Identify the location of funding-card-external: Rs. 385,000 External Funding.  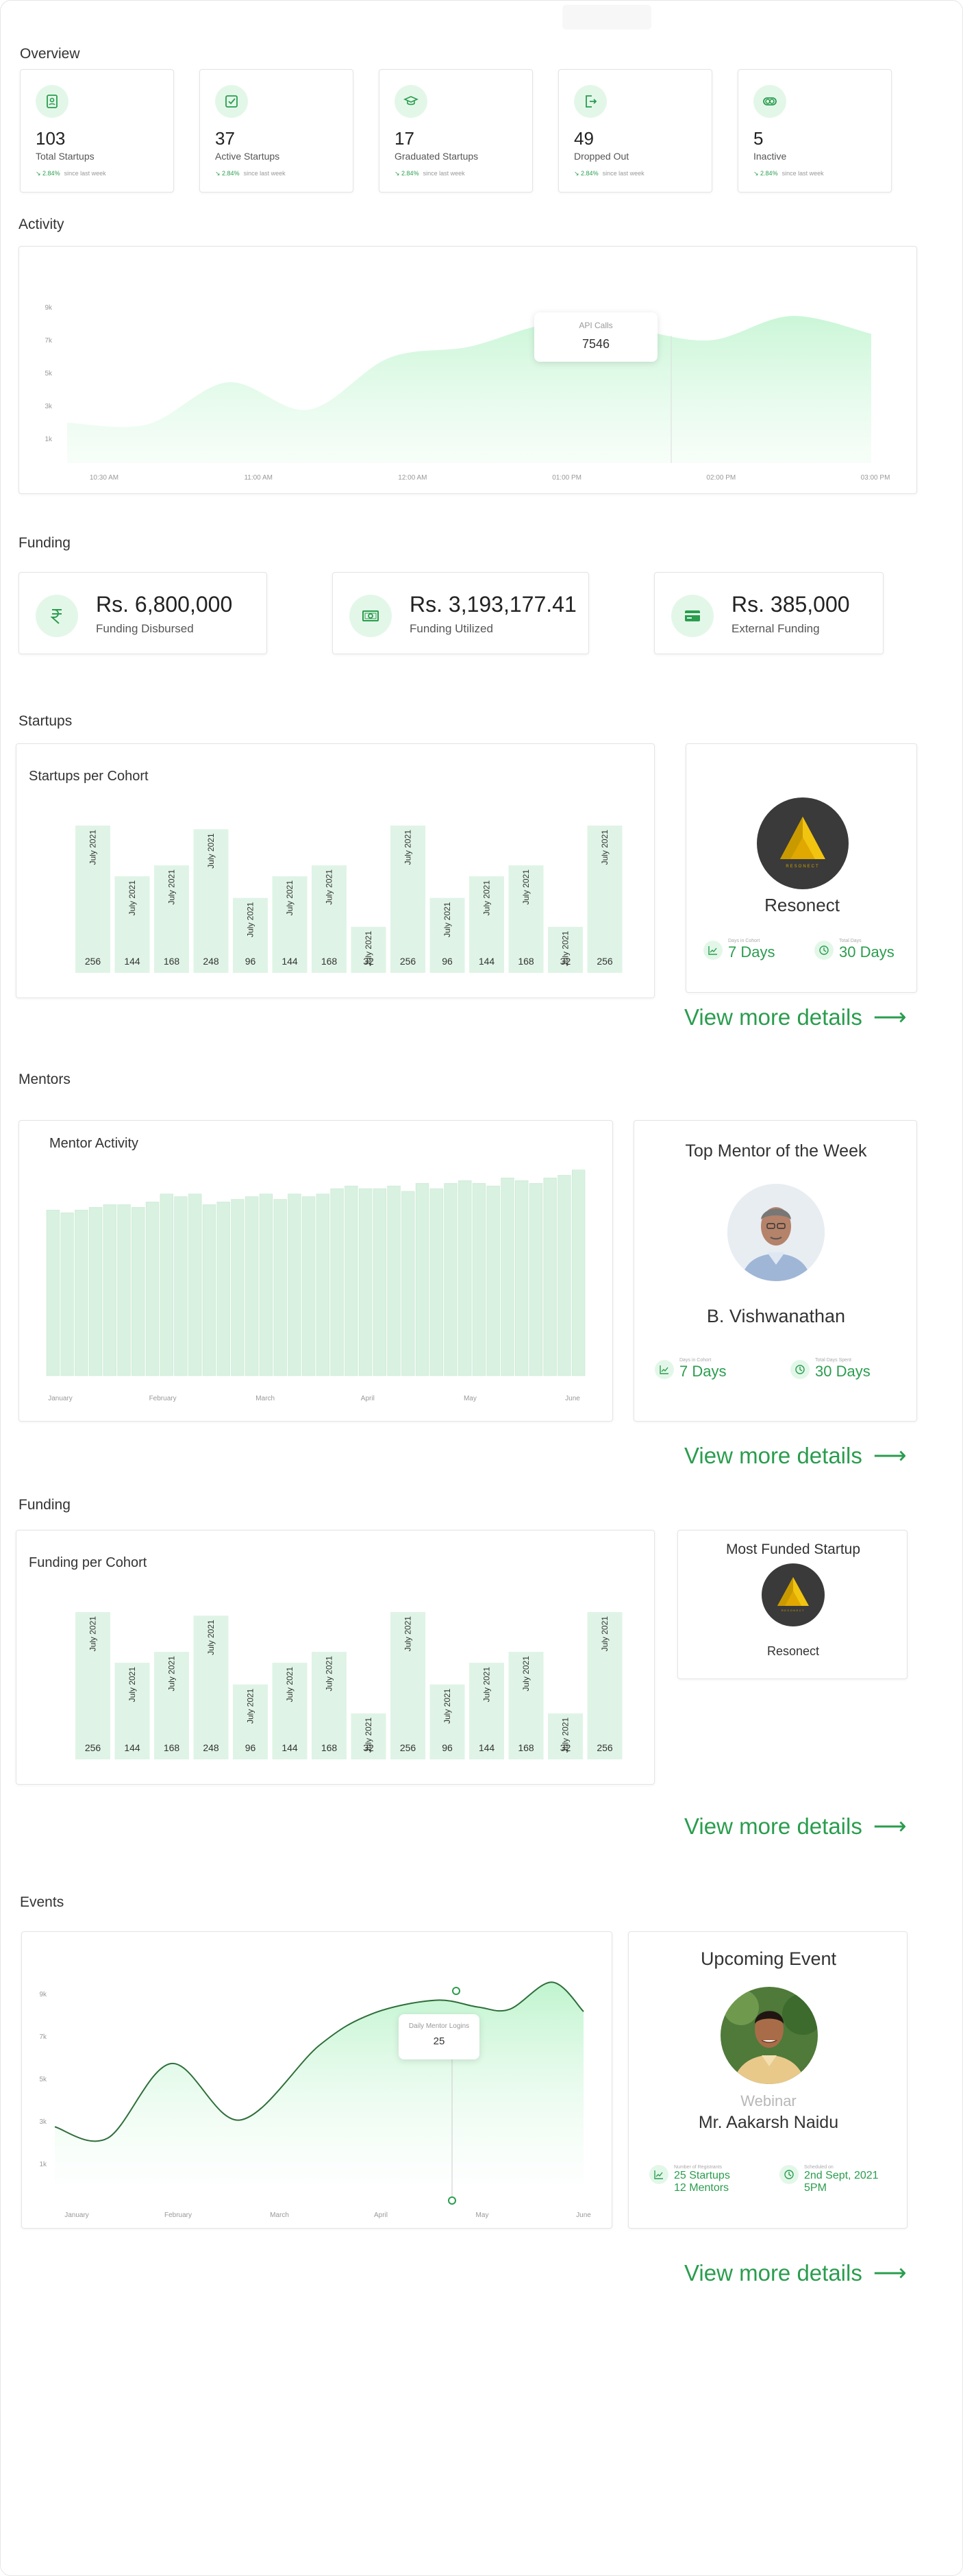
(769, 613).